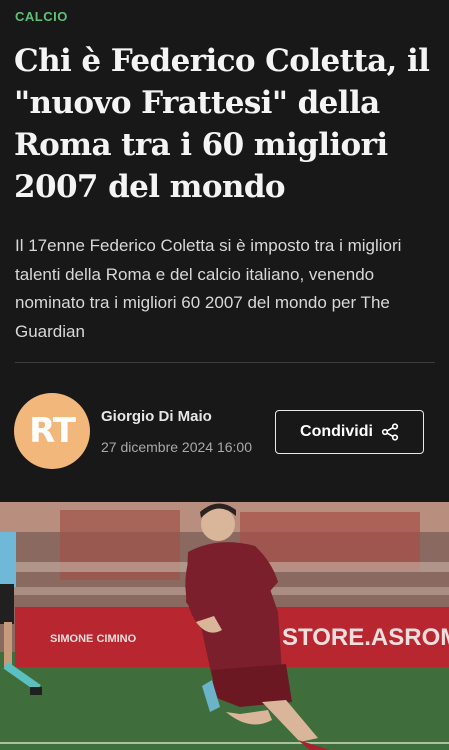 This screenshot has width=449, height=750. I want to click on banner-text: STORE.ASROMA.CO, so click(365, 637).